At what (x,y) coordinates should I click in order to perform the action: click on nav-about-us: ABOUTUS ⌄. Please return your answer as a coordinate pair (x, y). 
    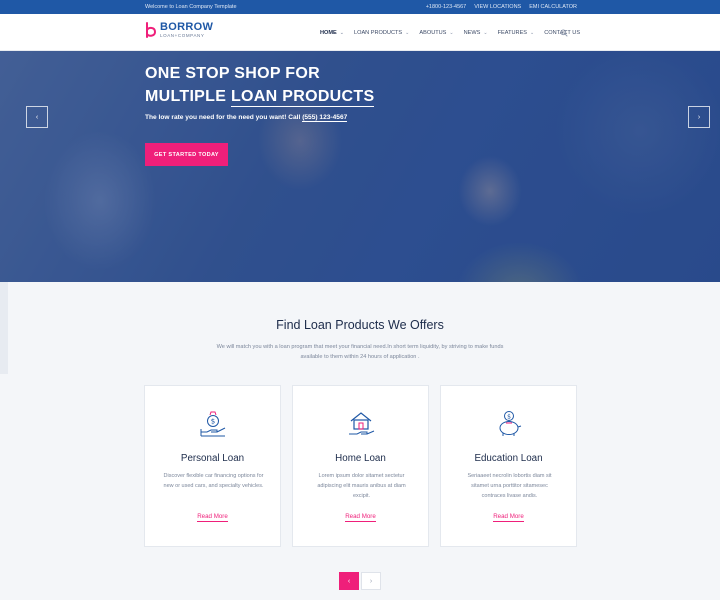
    Looking at the image, I should click on (436, 33).